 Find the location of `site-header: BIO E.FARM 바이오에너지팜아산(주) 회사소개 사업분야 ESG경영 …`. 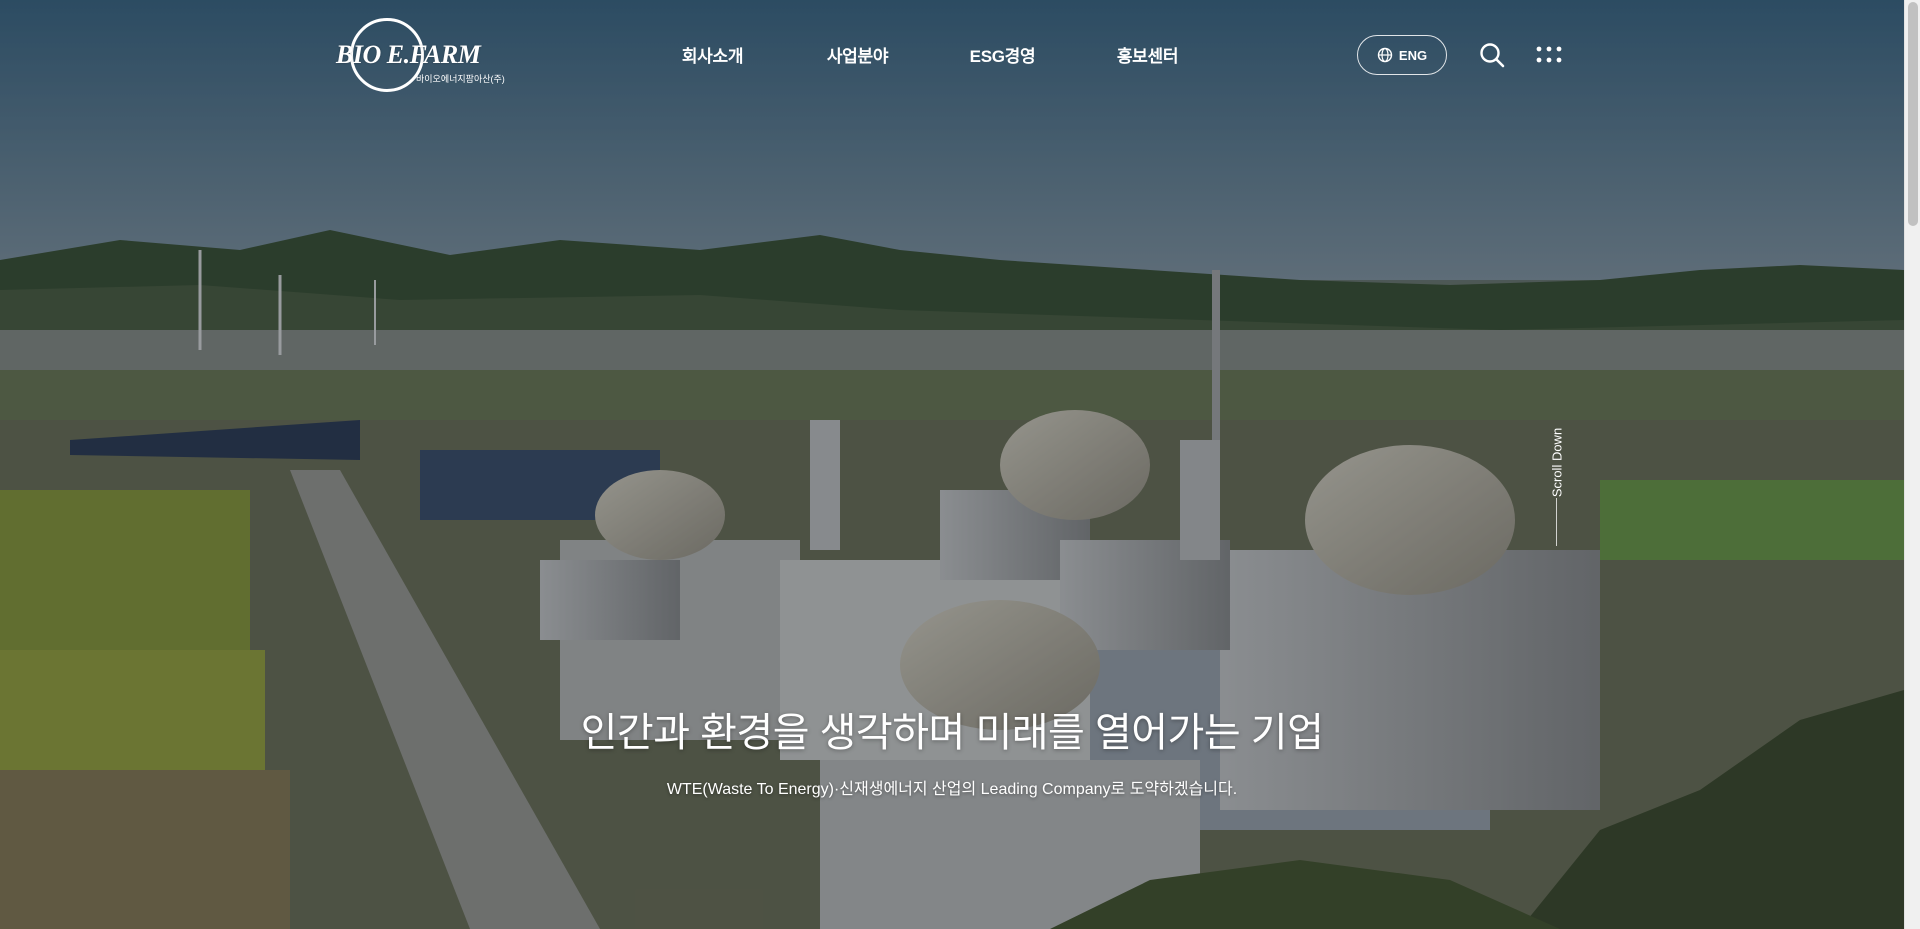

site-header: BIO E.FARM 바이오에너지팜아산(주) 회사소개 사업분야 ESG경영 … is located at coordinates (952, 55).